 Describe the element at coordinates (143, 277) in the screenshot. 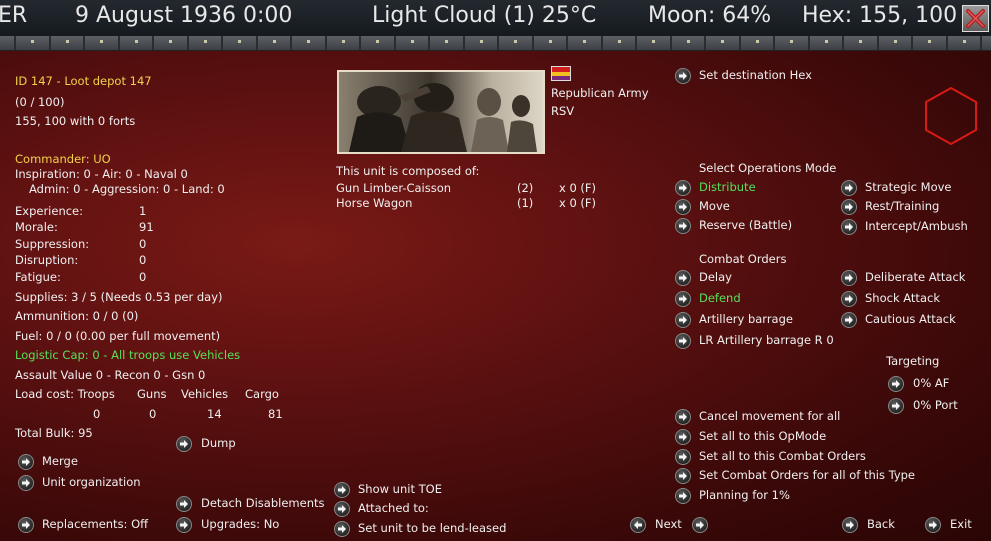

I see `stat-value: 0` at that location.